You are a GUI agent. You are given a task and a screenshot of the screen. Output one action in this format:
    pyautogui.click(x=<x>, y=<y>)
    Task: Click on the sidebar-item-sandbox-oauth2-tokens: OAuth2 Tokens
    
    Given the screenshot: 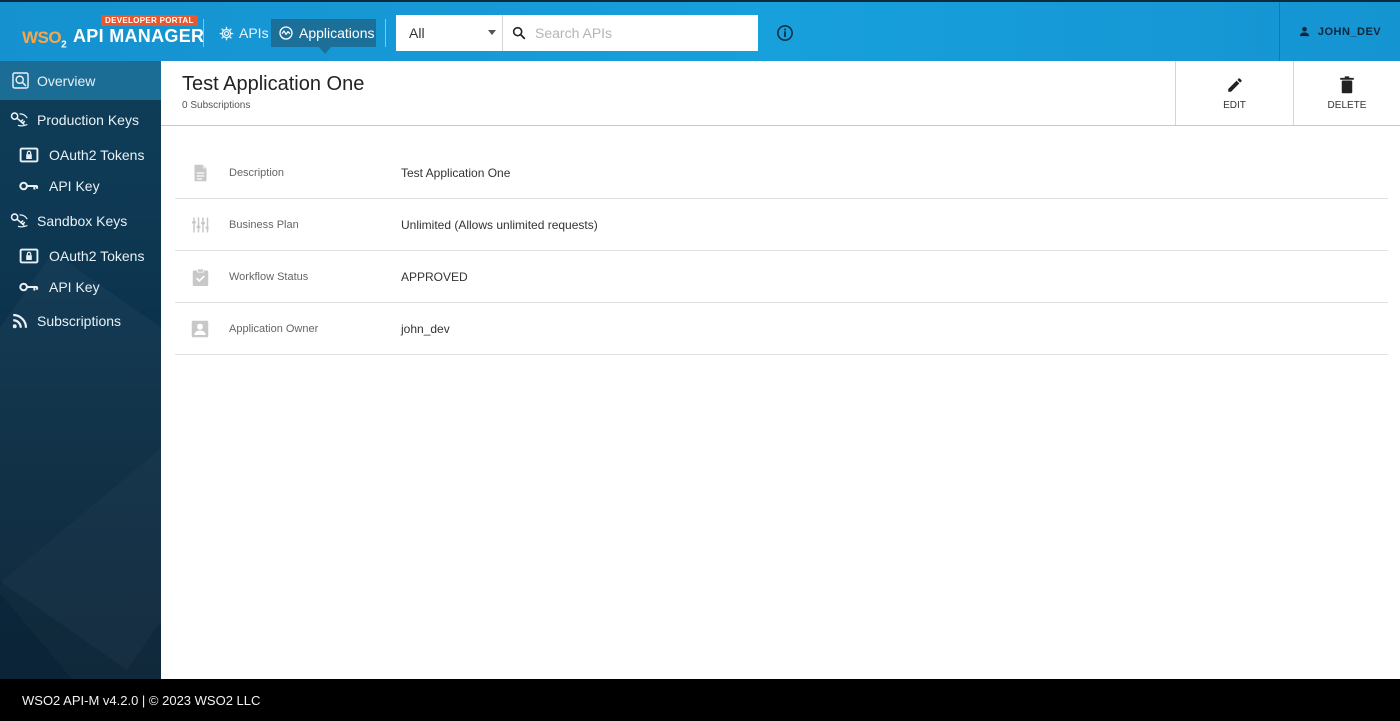 What is the action you would take?
    pyautogui.click(x=80, y=256)
    